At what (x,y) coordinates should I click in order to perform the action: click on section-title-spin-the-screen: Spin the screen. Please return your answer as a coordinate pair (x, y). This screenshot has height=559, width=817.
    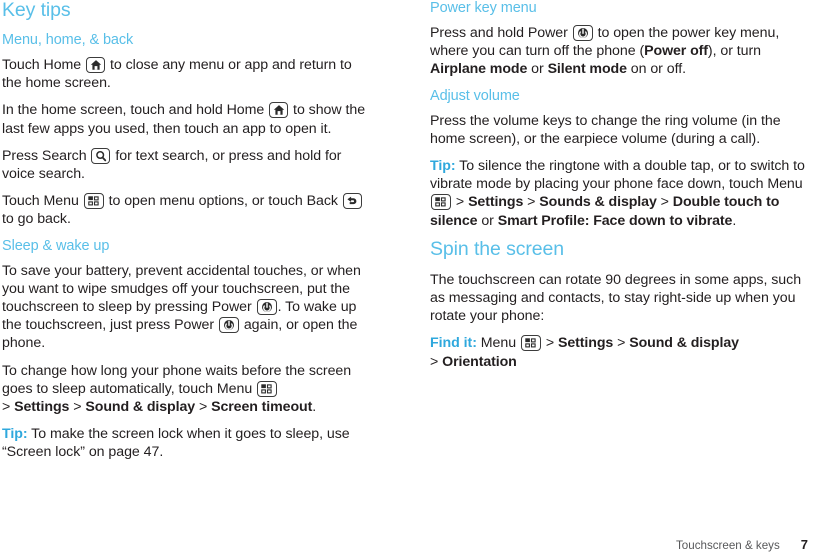
    Looking at the image, I should click on (497, 248).